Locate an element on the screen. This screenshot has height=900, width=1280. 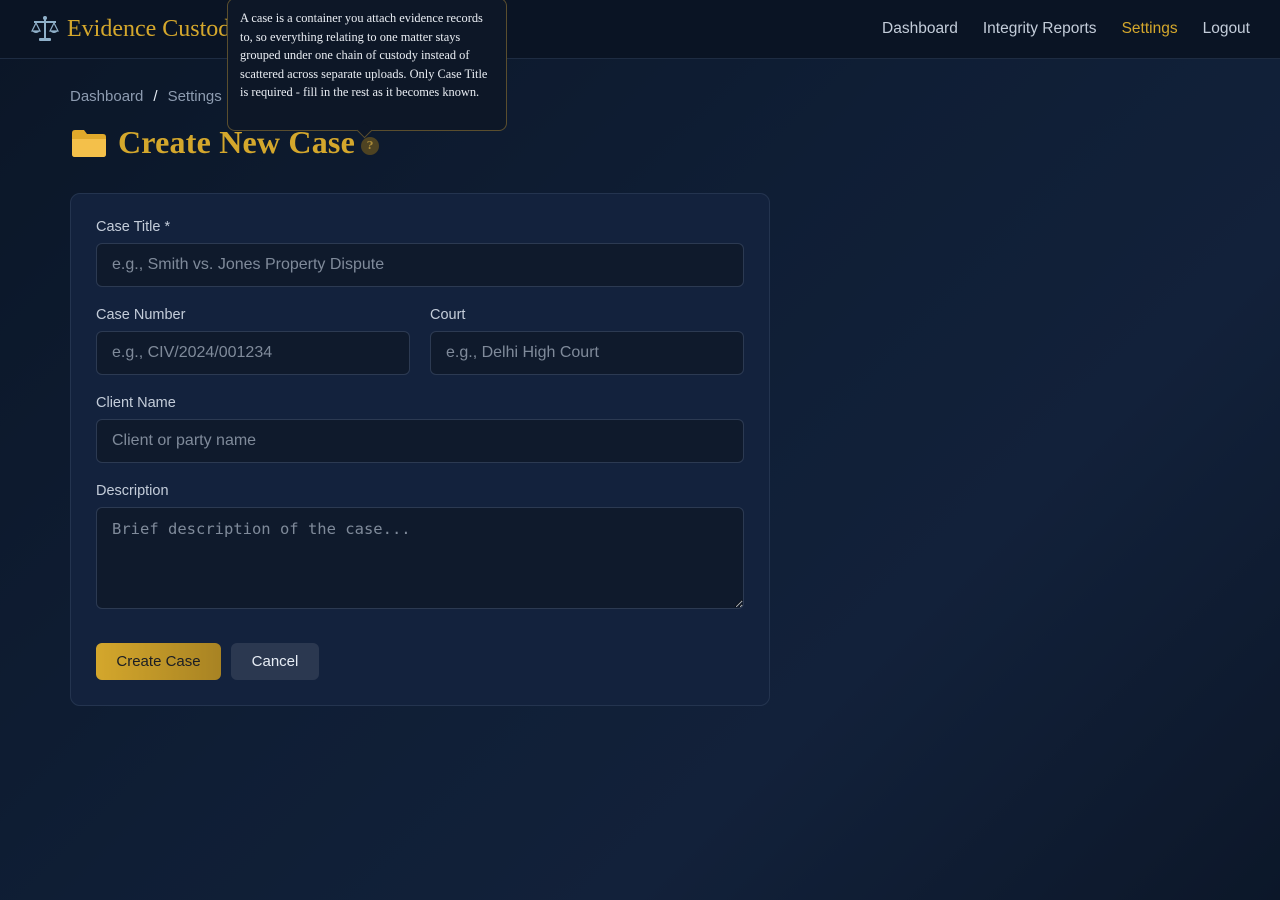
nav-integrity-reports: Integrity Reports is located at coordinates (1040, 29).